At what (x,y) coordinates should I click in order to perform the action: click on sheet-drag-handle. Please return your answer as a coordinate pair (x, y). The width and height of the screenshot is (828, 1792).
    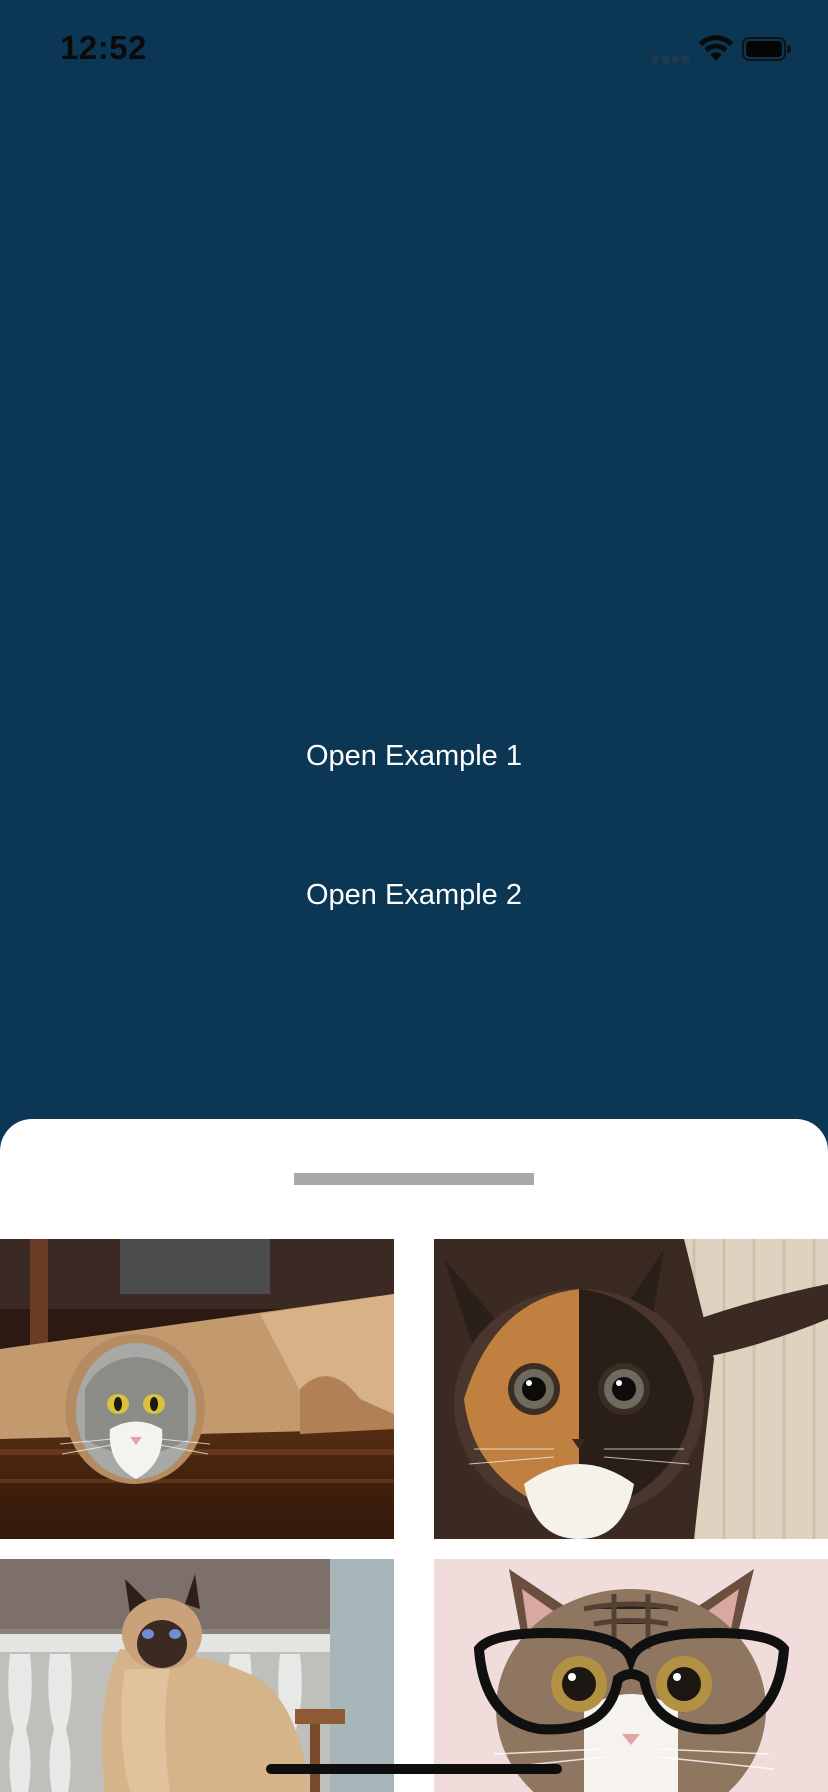
    Looking at the image, I should click on (414, 1179).